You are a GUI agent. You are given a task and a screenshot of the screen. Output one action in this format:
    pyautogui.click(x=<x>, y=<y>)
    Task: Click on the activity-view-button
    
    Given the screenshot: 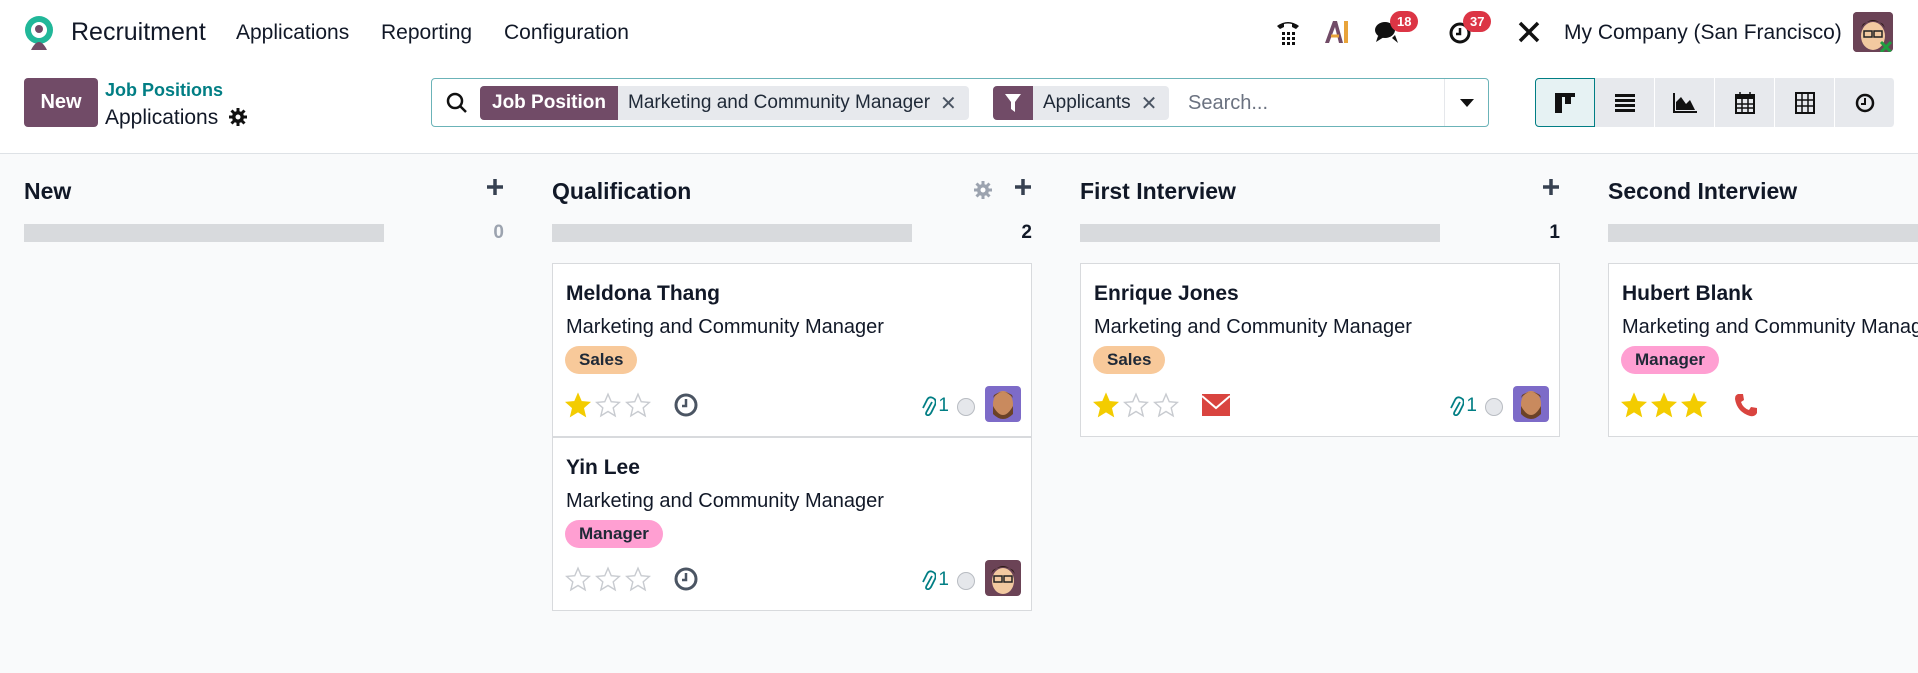 What is the action you would take?
    pyautogui.click(x=1865, y=102)
    